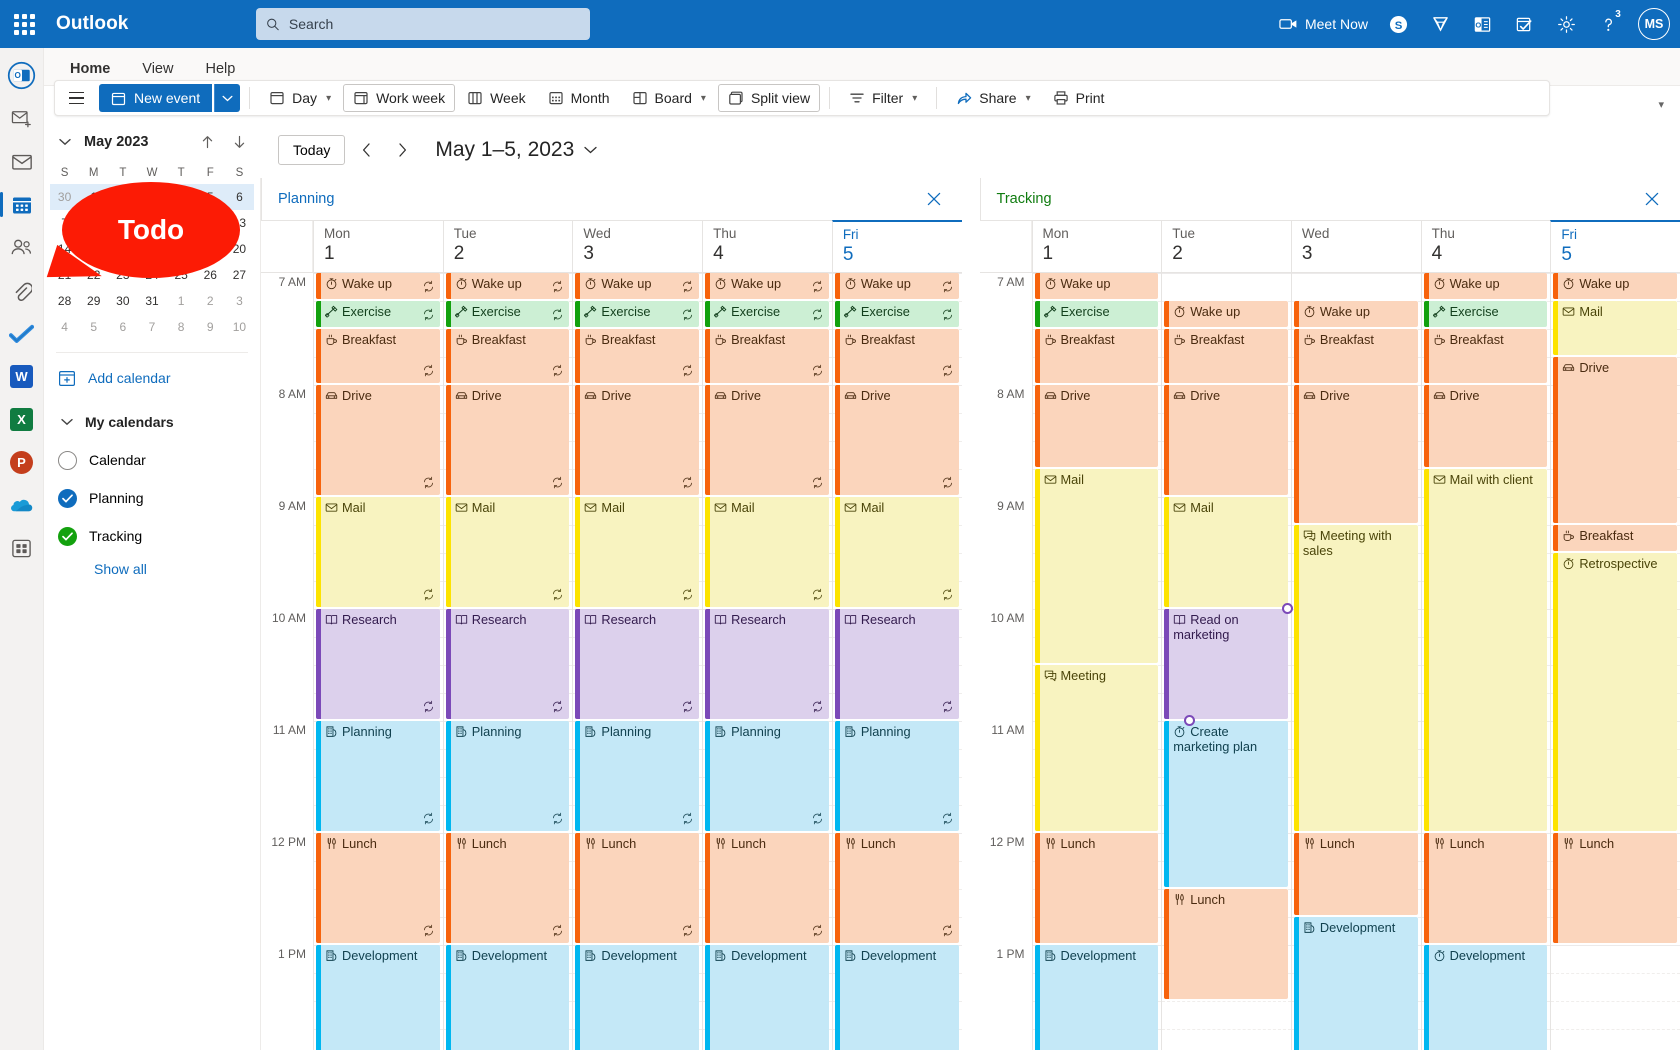  What do you see at coordinates (210, 223) in the screenshot?
I see `mini-calendar-day: 12` at bounding box center [210, 223].